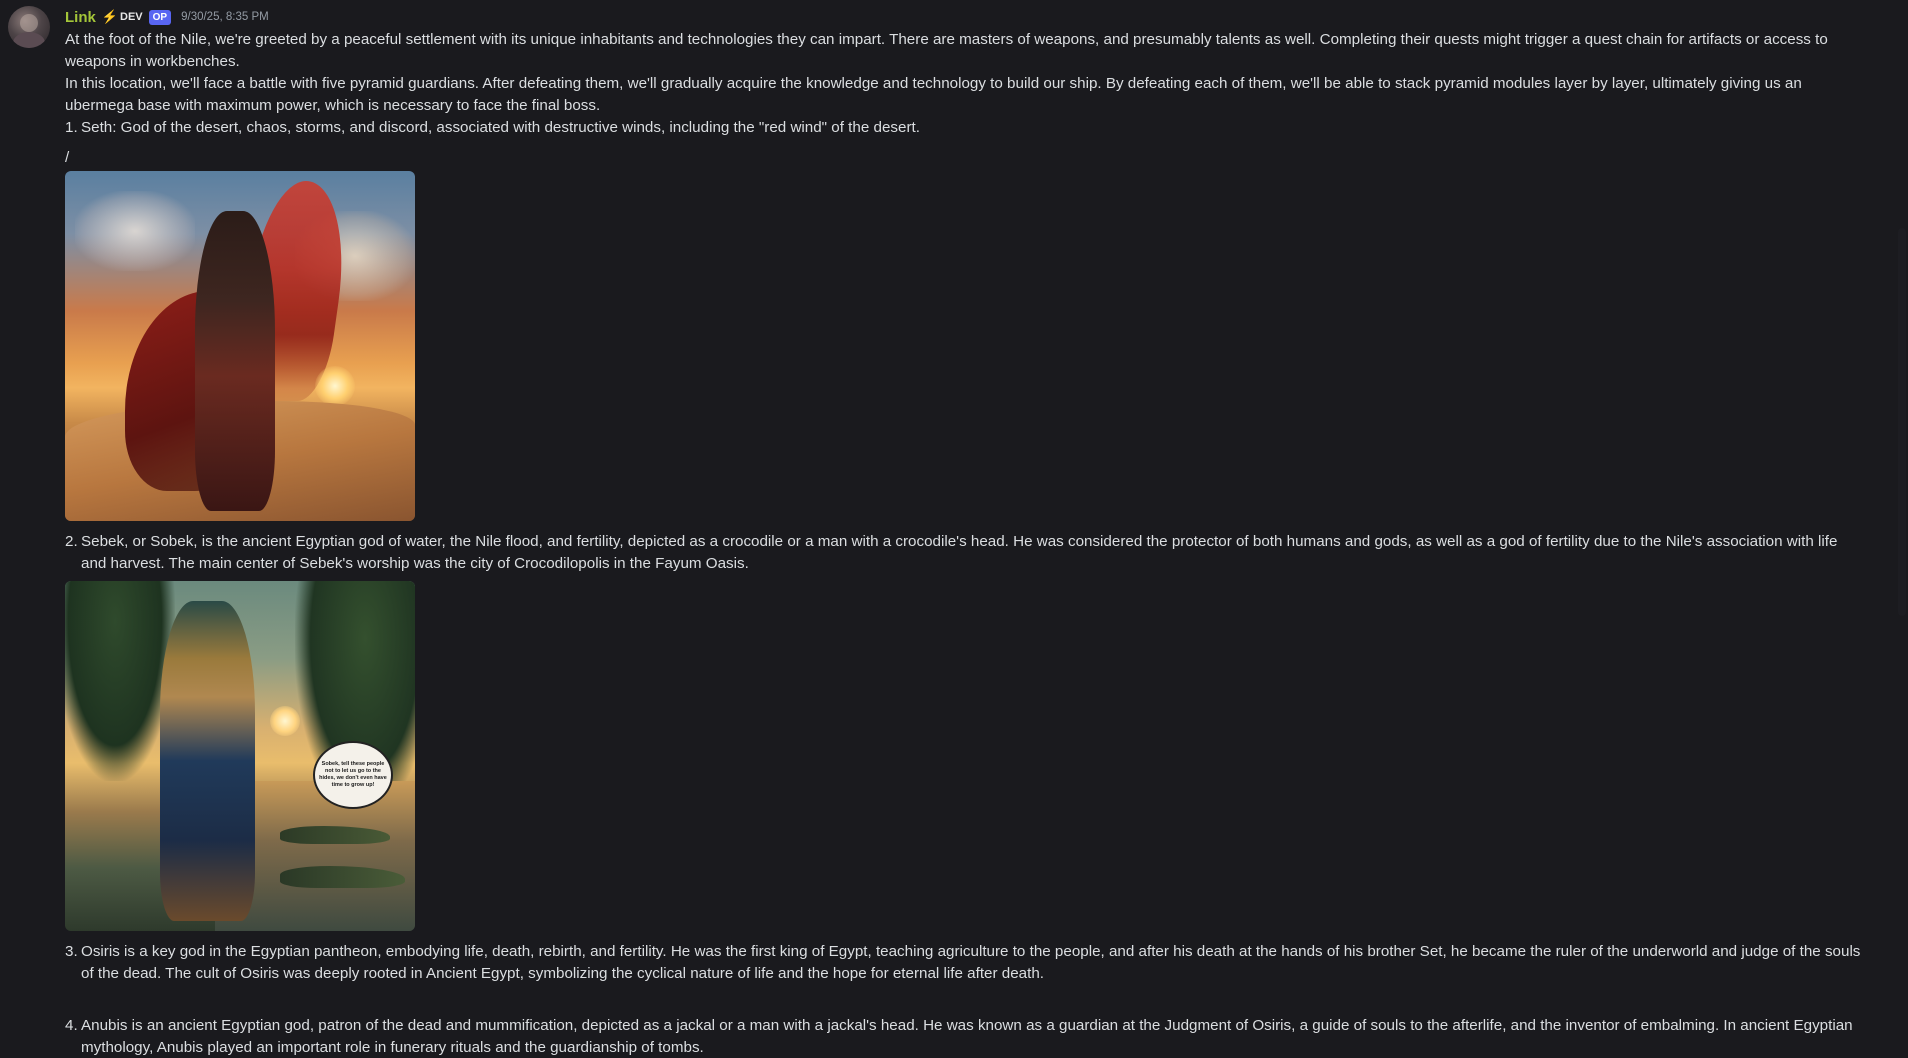  What do you see at coordinates (235, 361) in the screenshot?
I see `seth-figure` at bounding box center [235, 361].